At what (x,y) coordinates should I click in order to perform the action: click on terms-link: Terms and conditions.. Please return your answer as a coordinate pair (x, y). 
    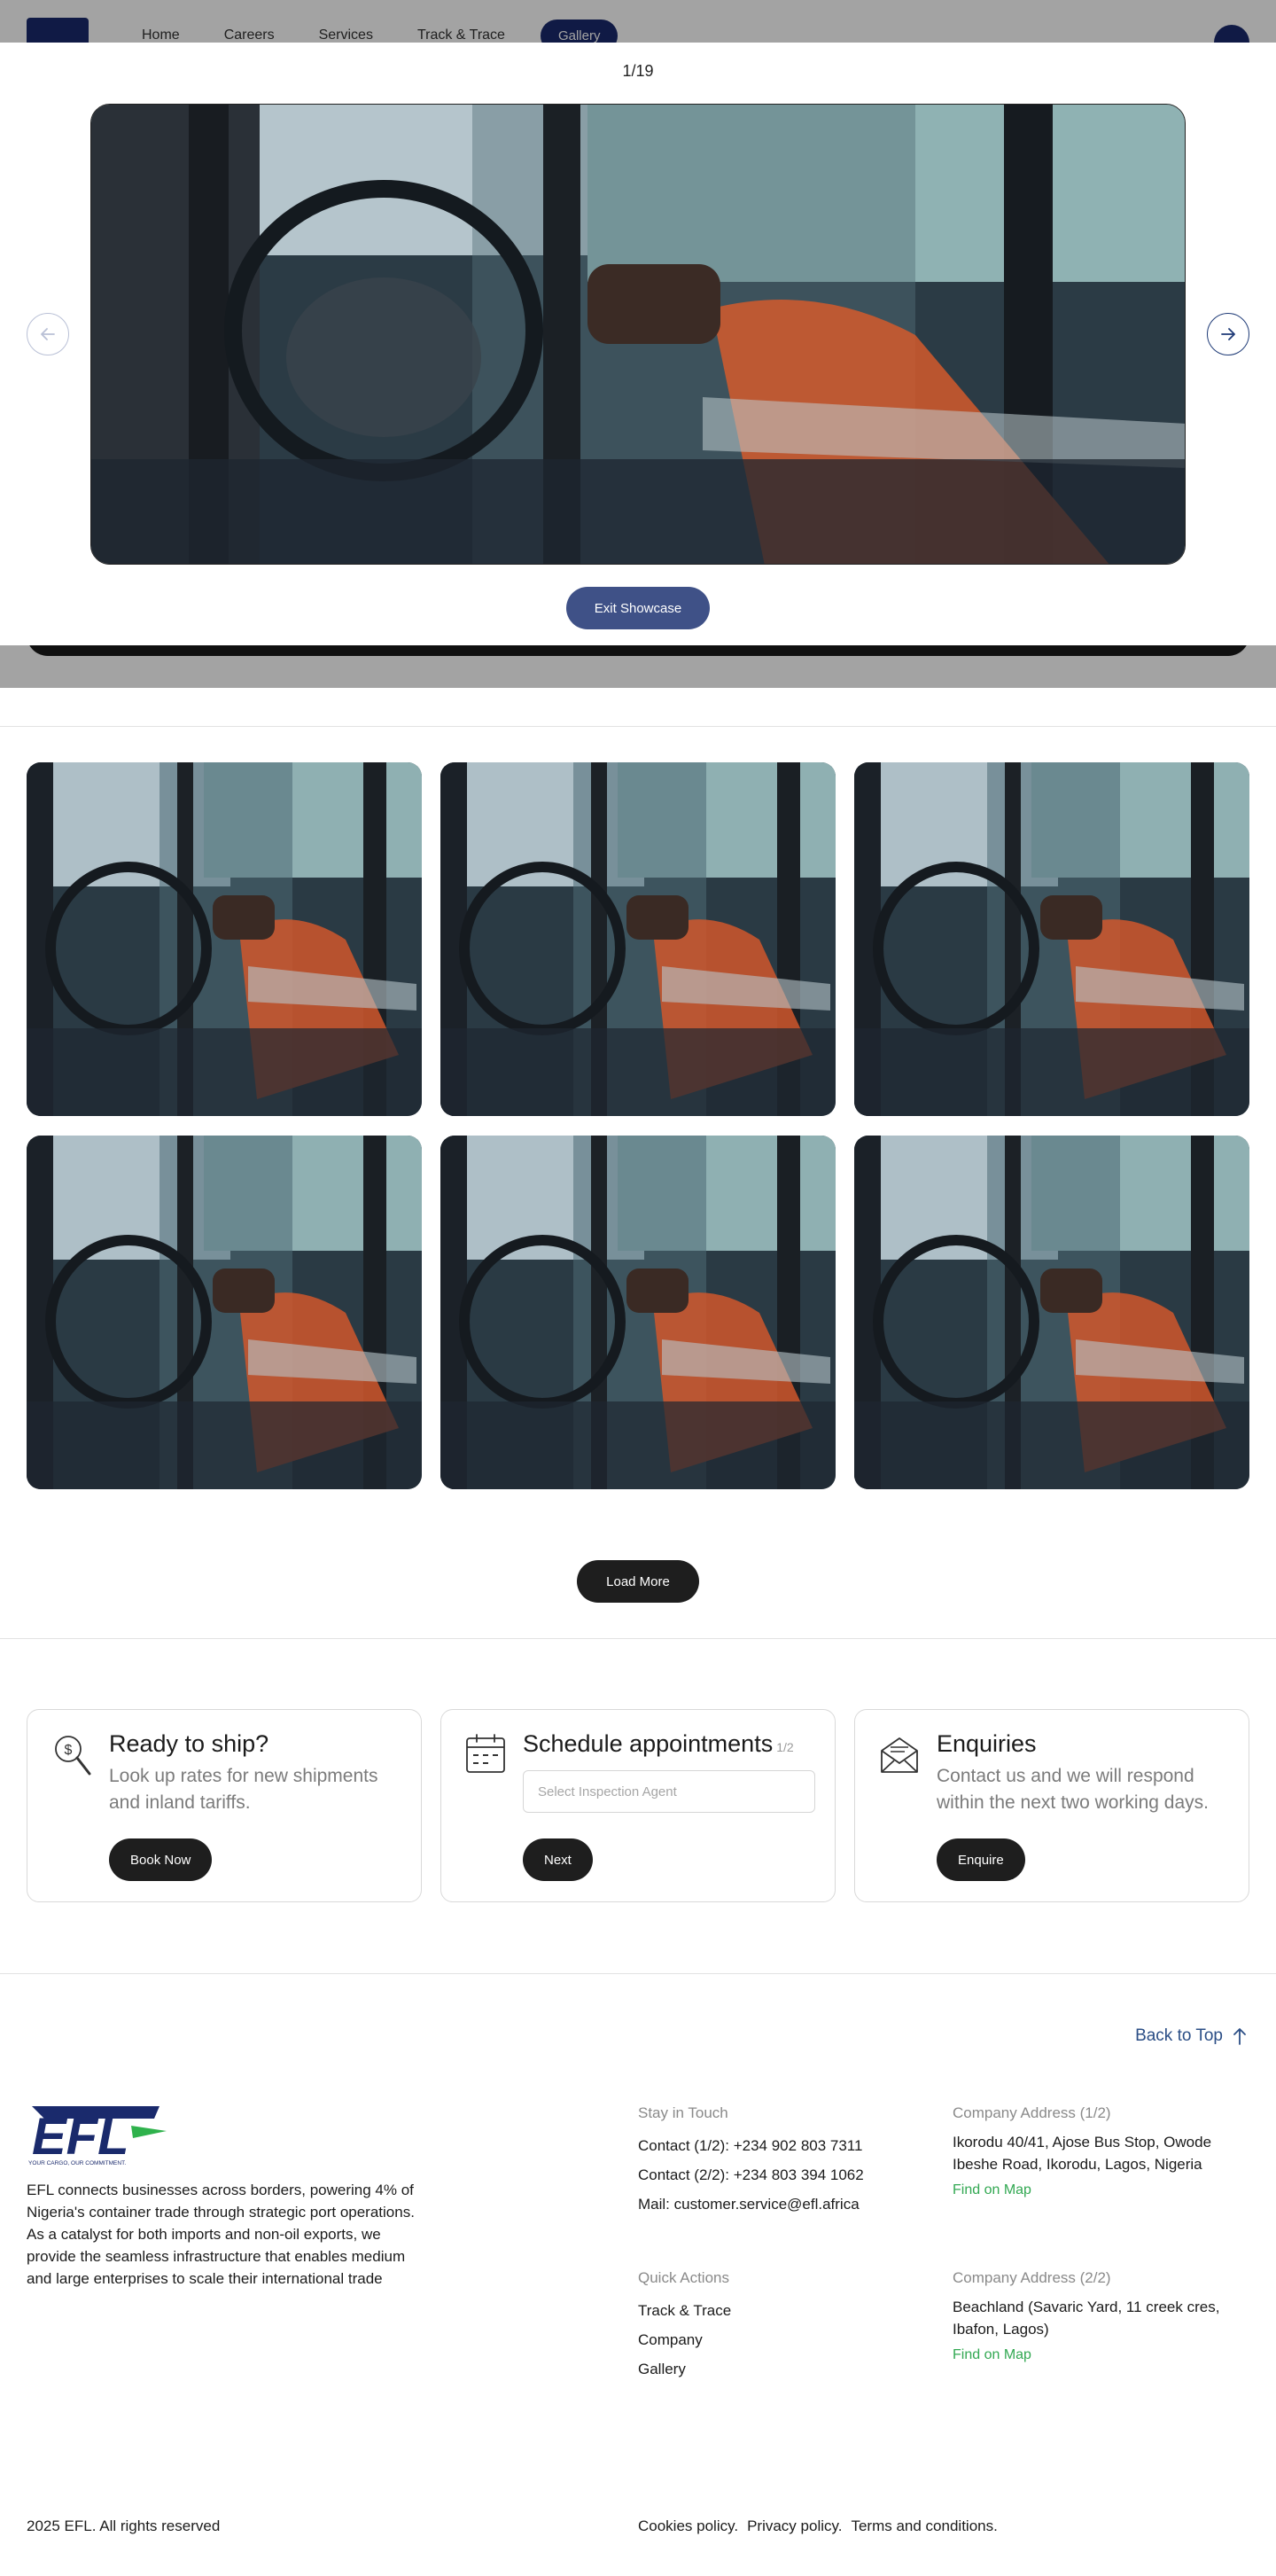
    Looking at the image, I should click on (924, 2526).